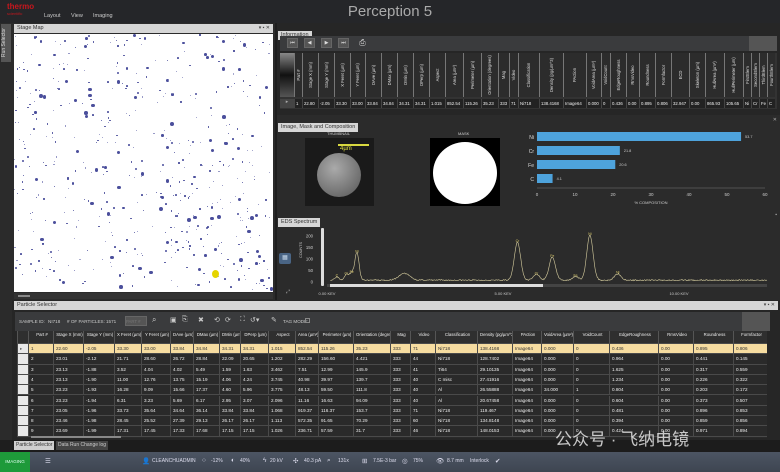 Image resolution: width=780 pixels, height=472 pixels. What do you see at coordinates (528, 75) in the screenshot?
I see `info-column-header: Classification` at bounding box center [528, 75].